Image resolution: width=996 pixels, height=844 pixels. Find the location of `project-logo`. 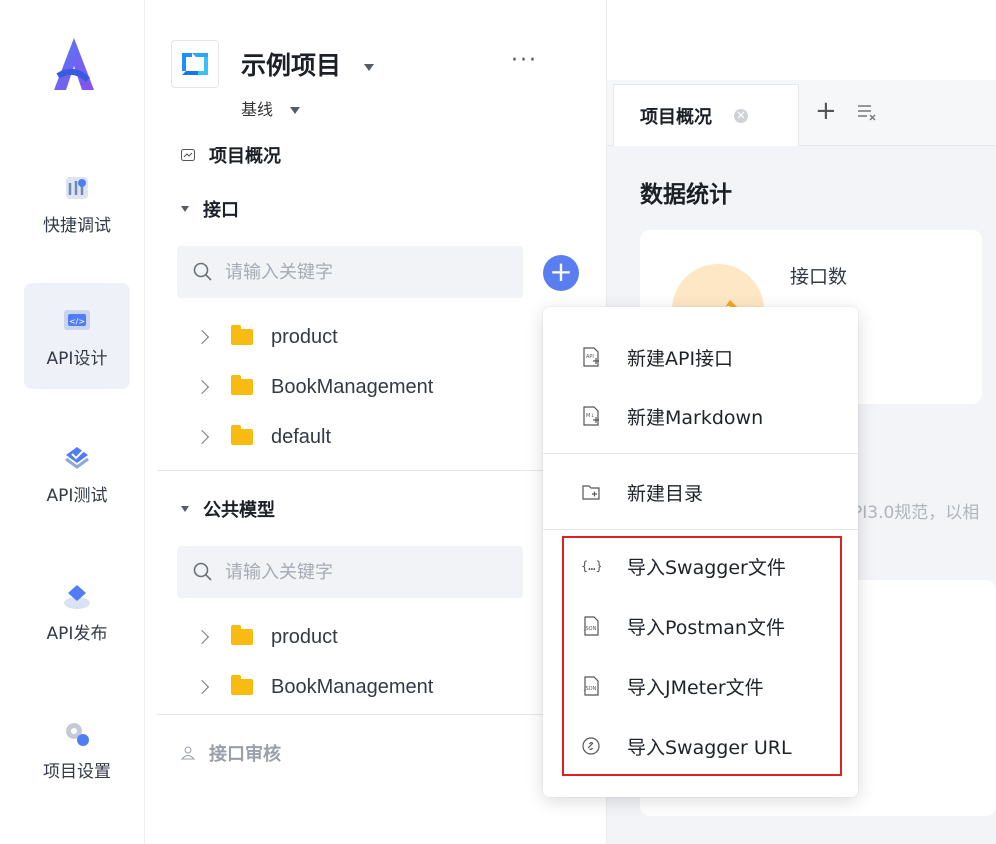

project-logo is located at coordinates (195, 64).